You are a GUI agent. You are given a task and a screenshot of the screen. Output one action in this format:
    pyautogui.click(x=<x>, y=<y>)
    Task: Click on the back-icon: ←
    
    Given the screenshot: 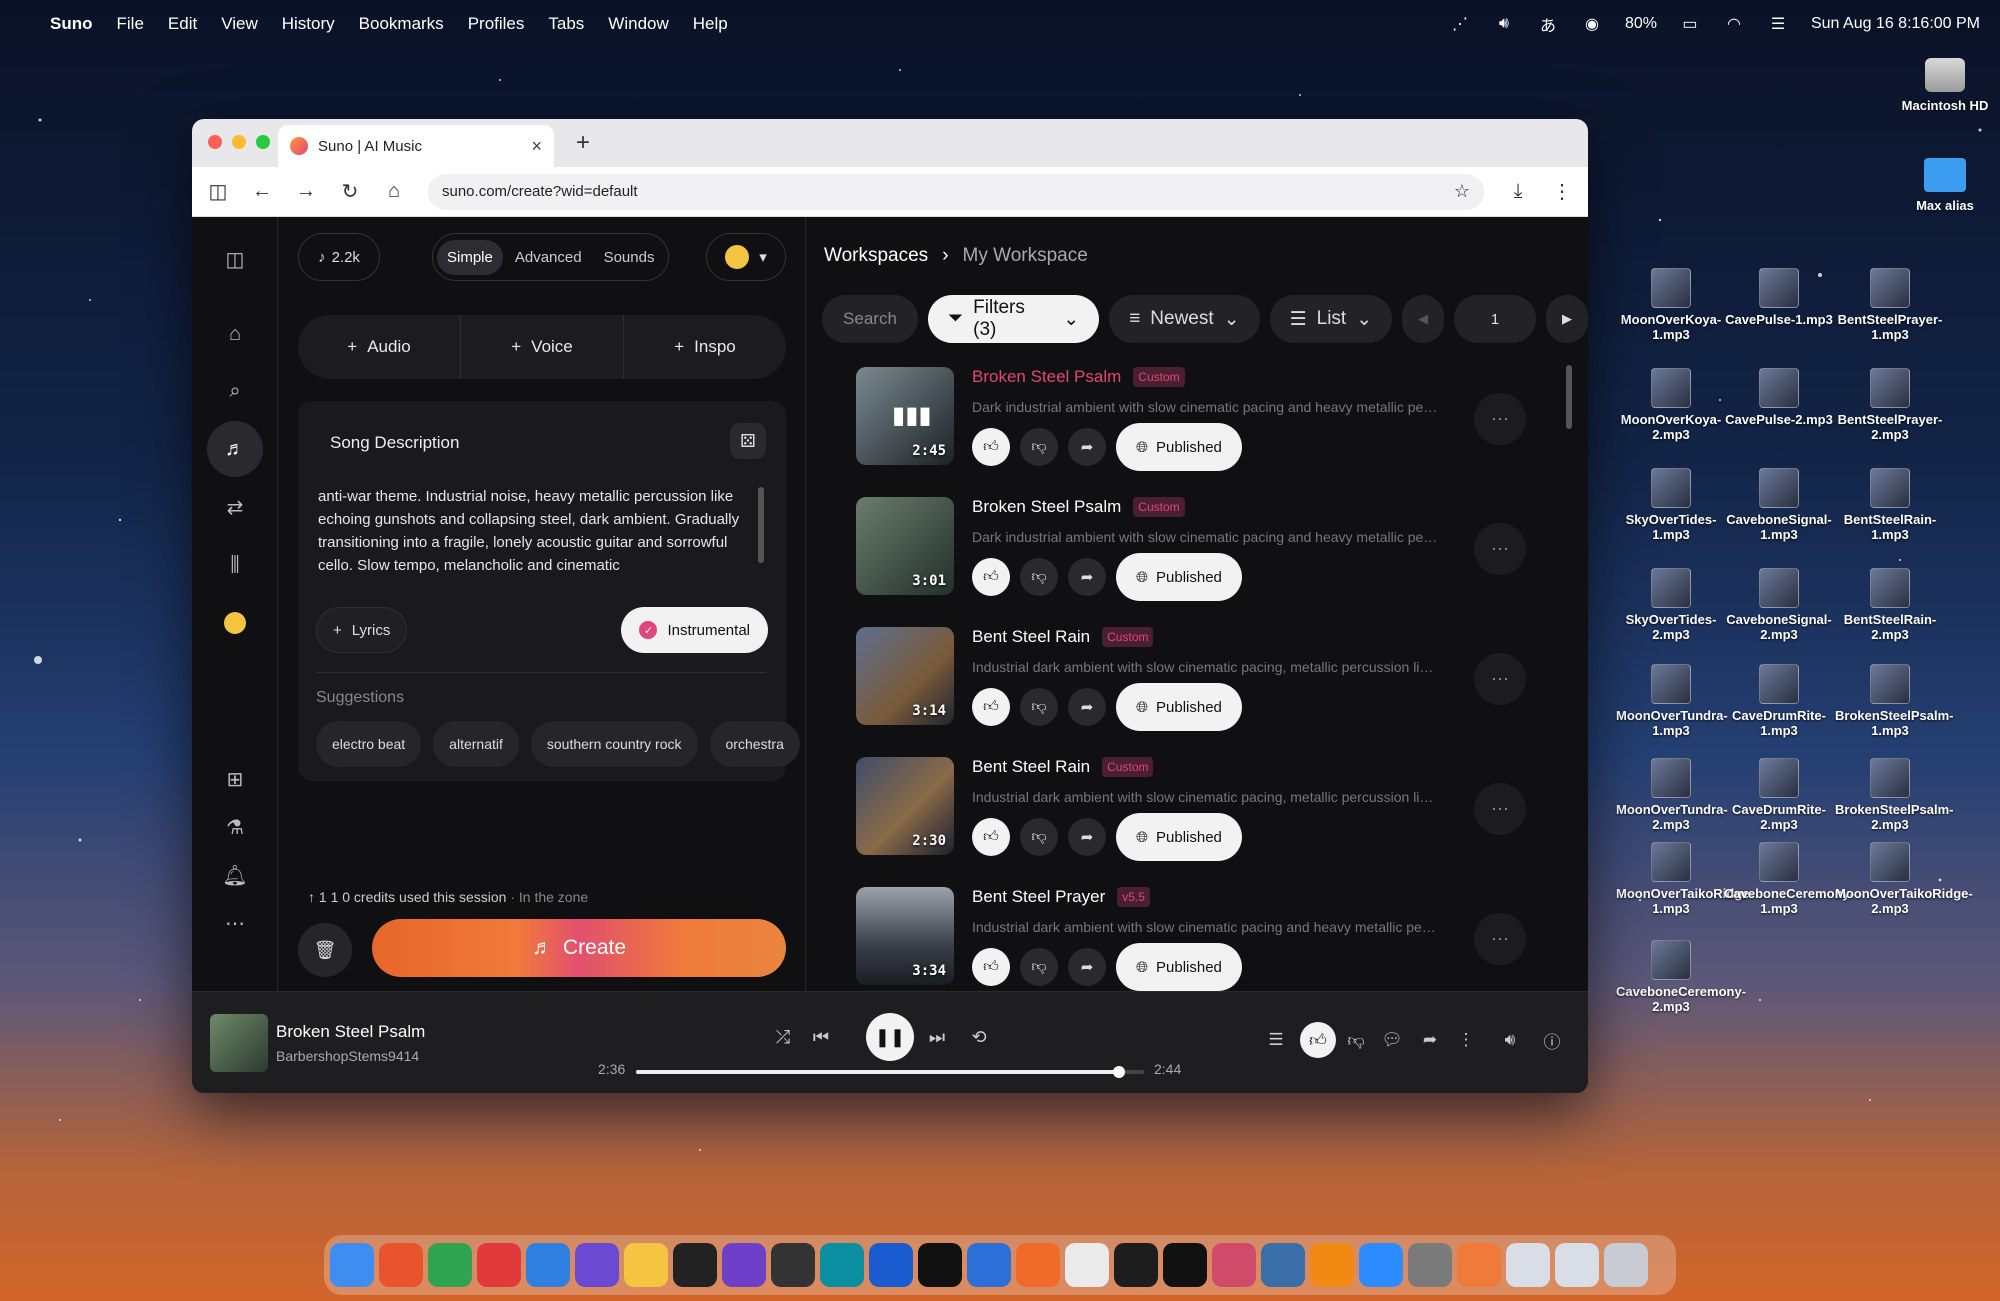 What is the action you would take?
    pyautogui.click(x=262, y=191)
    